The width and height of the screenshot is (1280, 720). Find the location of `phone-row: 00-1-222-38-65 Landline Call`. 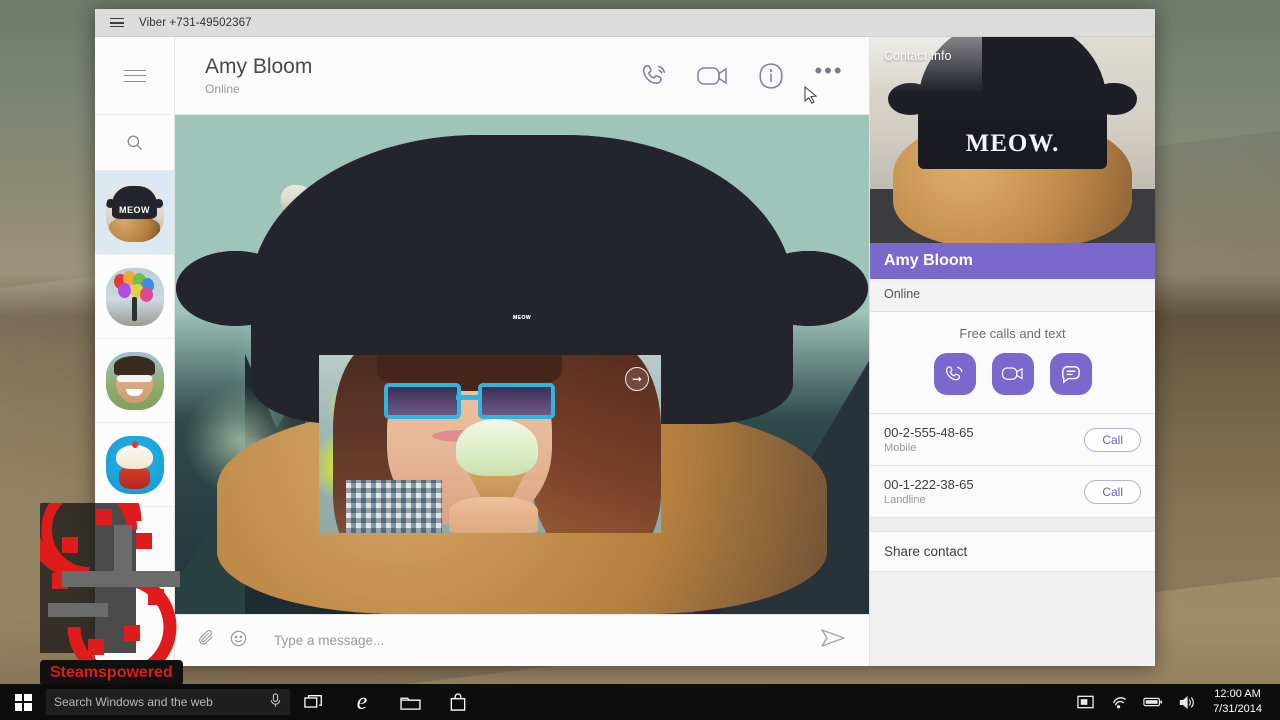

phone-row: 00-1-222-38-65 Landline Call is located at coordinates (1012, 492).